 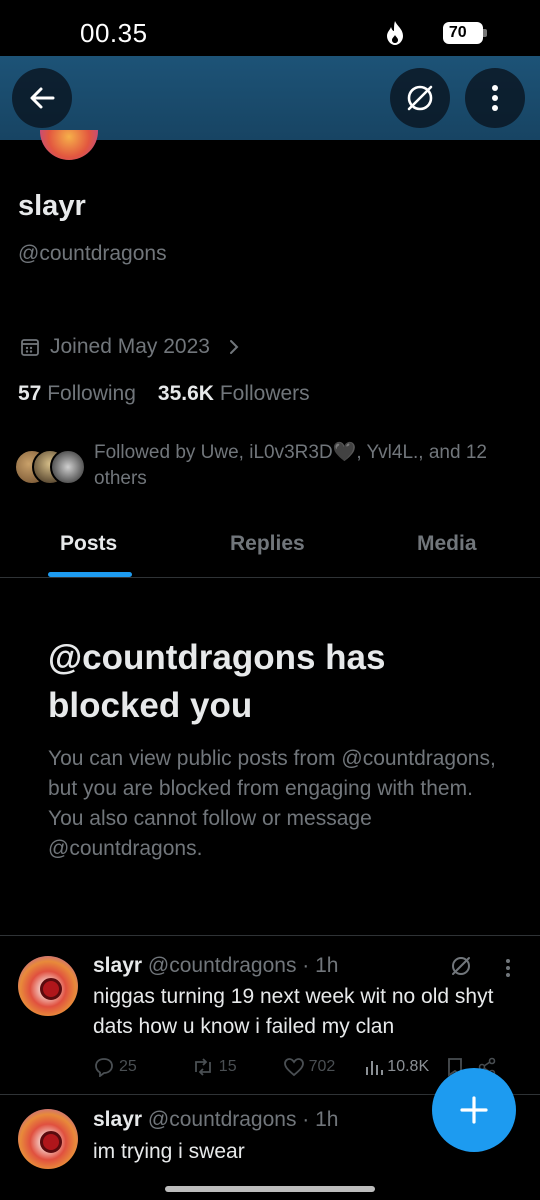 I want to click on home-indicator, so click(x=270, y=1189).